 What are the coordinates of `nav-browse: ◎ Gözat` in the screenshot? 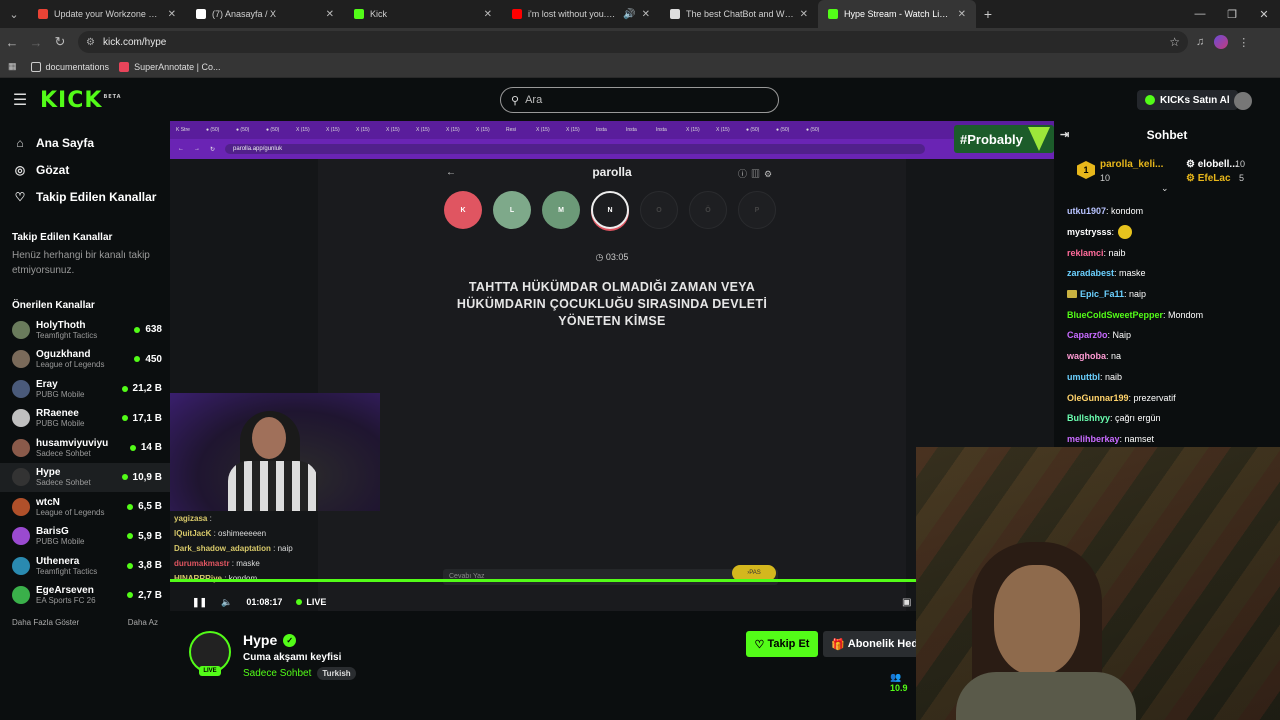 It's located at (85, 169).